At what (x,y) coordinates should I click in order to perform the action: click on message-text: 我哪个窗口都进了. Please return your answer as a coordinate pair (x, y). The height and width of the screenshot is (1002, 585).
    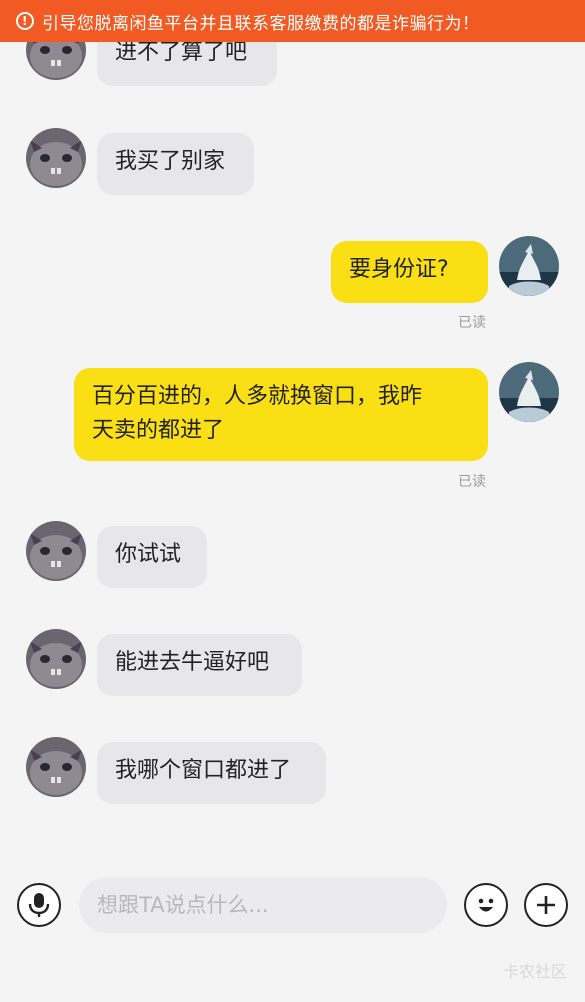
    Looking at the image, I should click on (203, 770).